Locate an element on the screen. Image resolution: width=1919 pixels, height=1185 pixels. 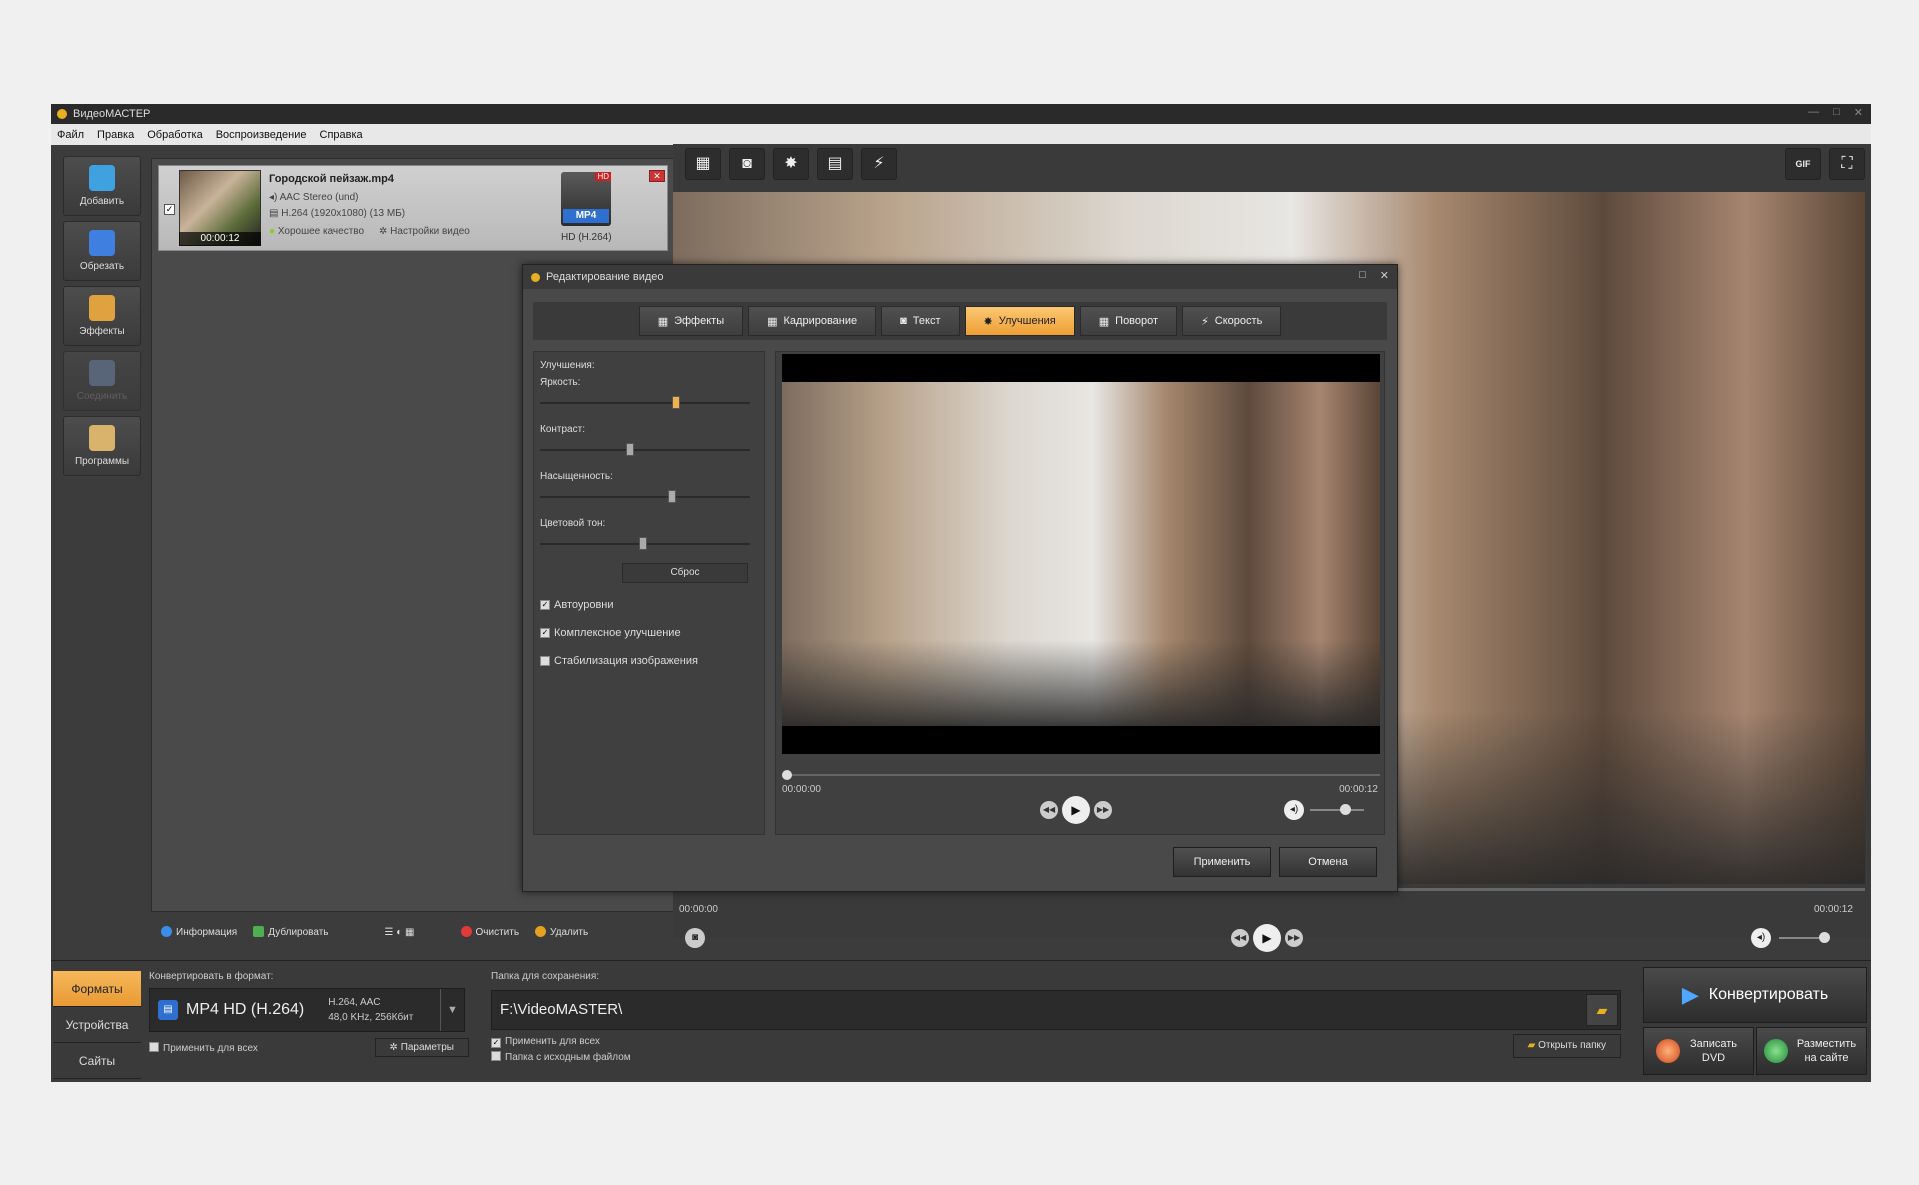
menu-edit: Правка is located at coordinates (115, 135).